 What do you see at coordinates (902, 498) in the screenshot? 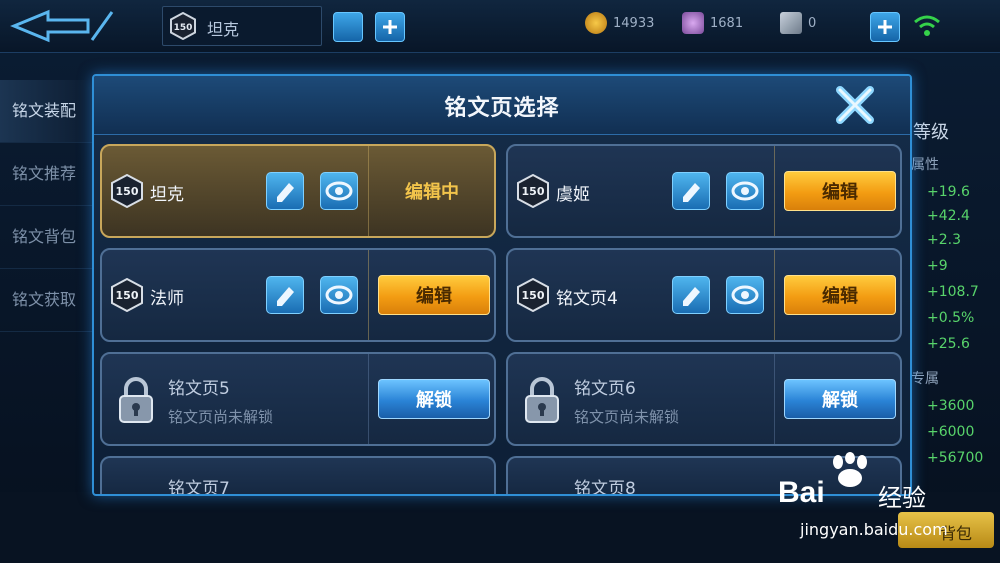
I see `baidu-jingyan-logo: 经验` at bounding box center [902, 498].